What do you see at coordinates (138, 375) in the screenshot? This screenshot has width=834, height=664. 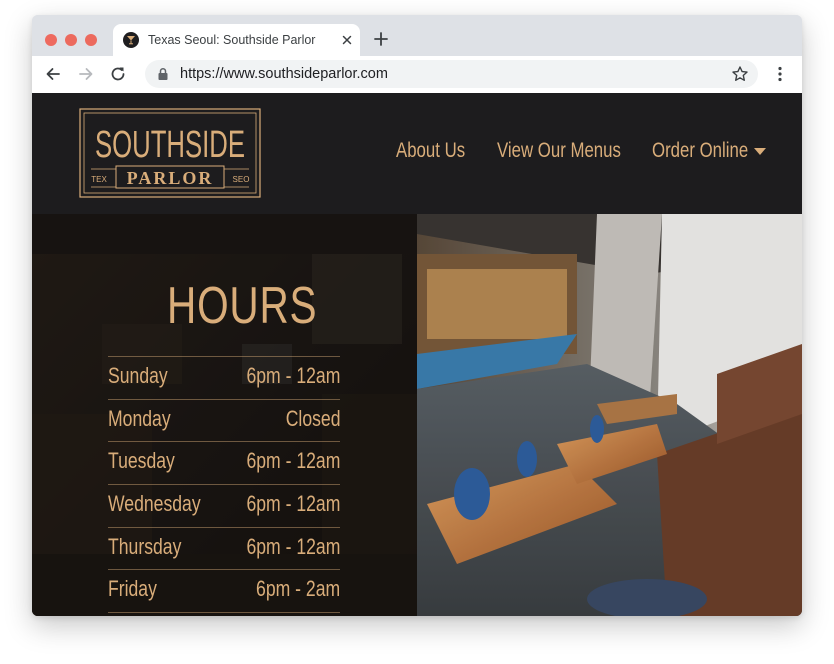 I see `hours-day: Sunday` at bounding box center [138, 375].